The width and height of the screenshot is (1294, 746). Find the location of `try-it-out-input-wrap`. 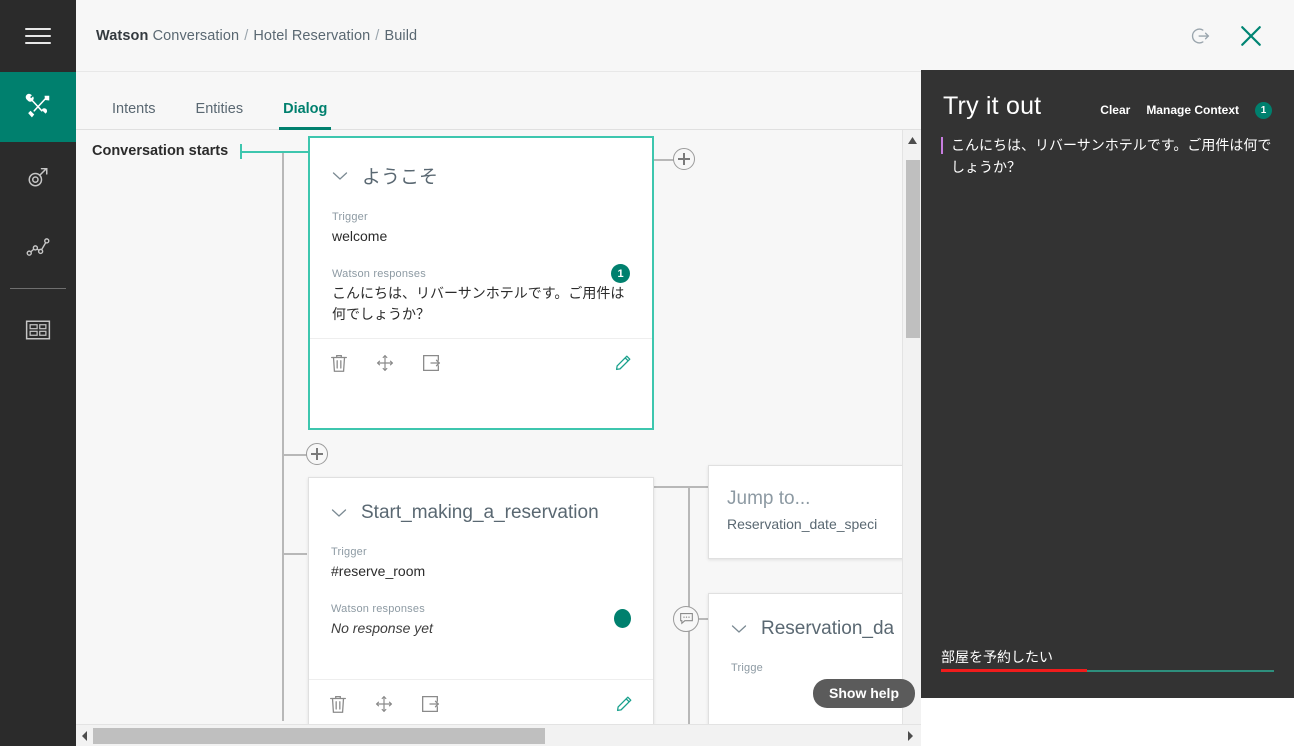

try-it-out-input-wrap is located at coordinates (1107, 660).